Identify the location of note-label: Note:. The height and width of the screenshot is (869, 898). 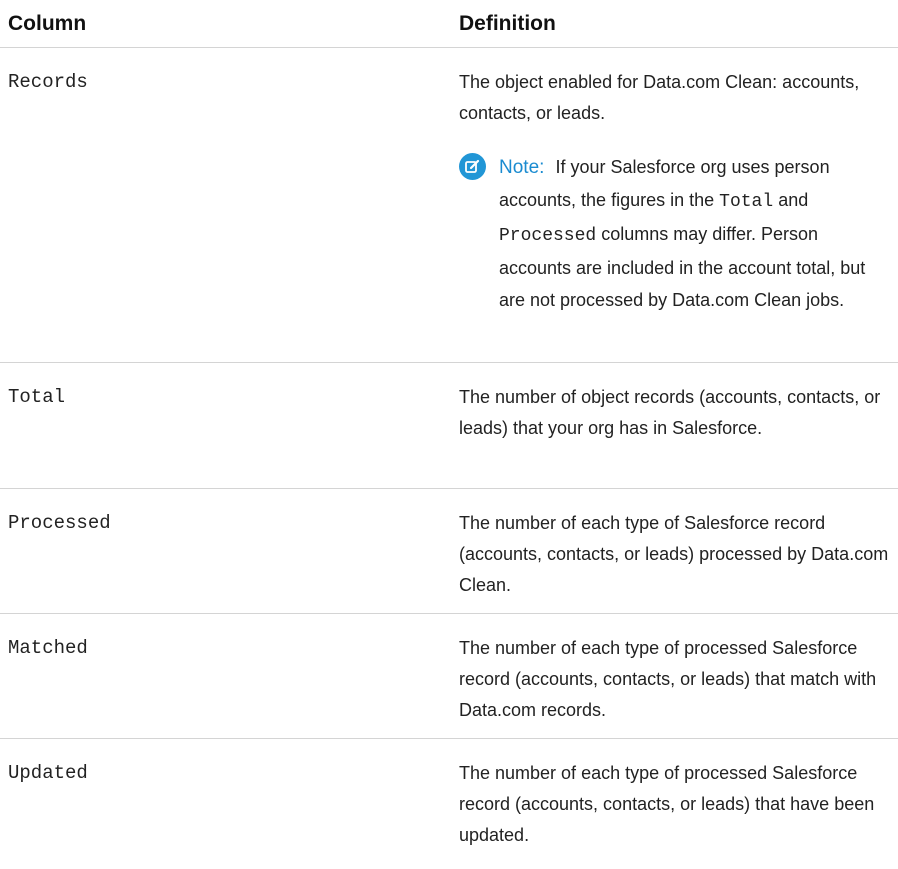
(522, 167).